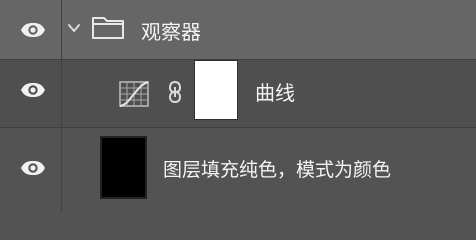  I want to click on link-icon, so click(175, 92).